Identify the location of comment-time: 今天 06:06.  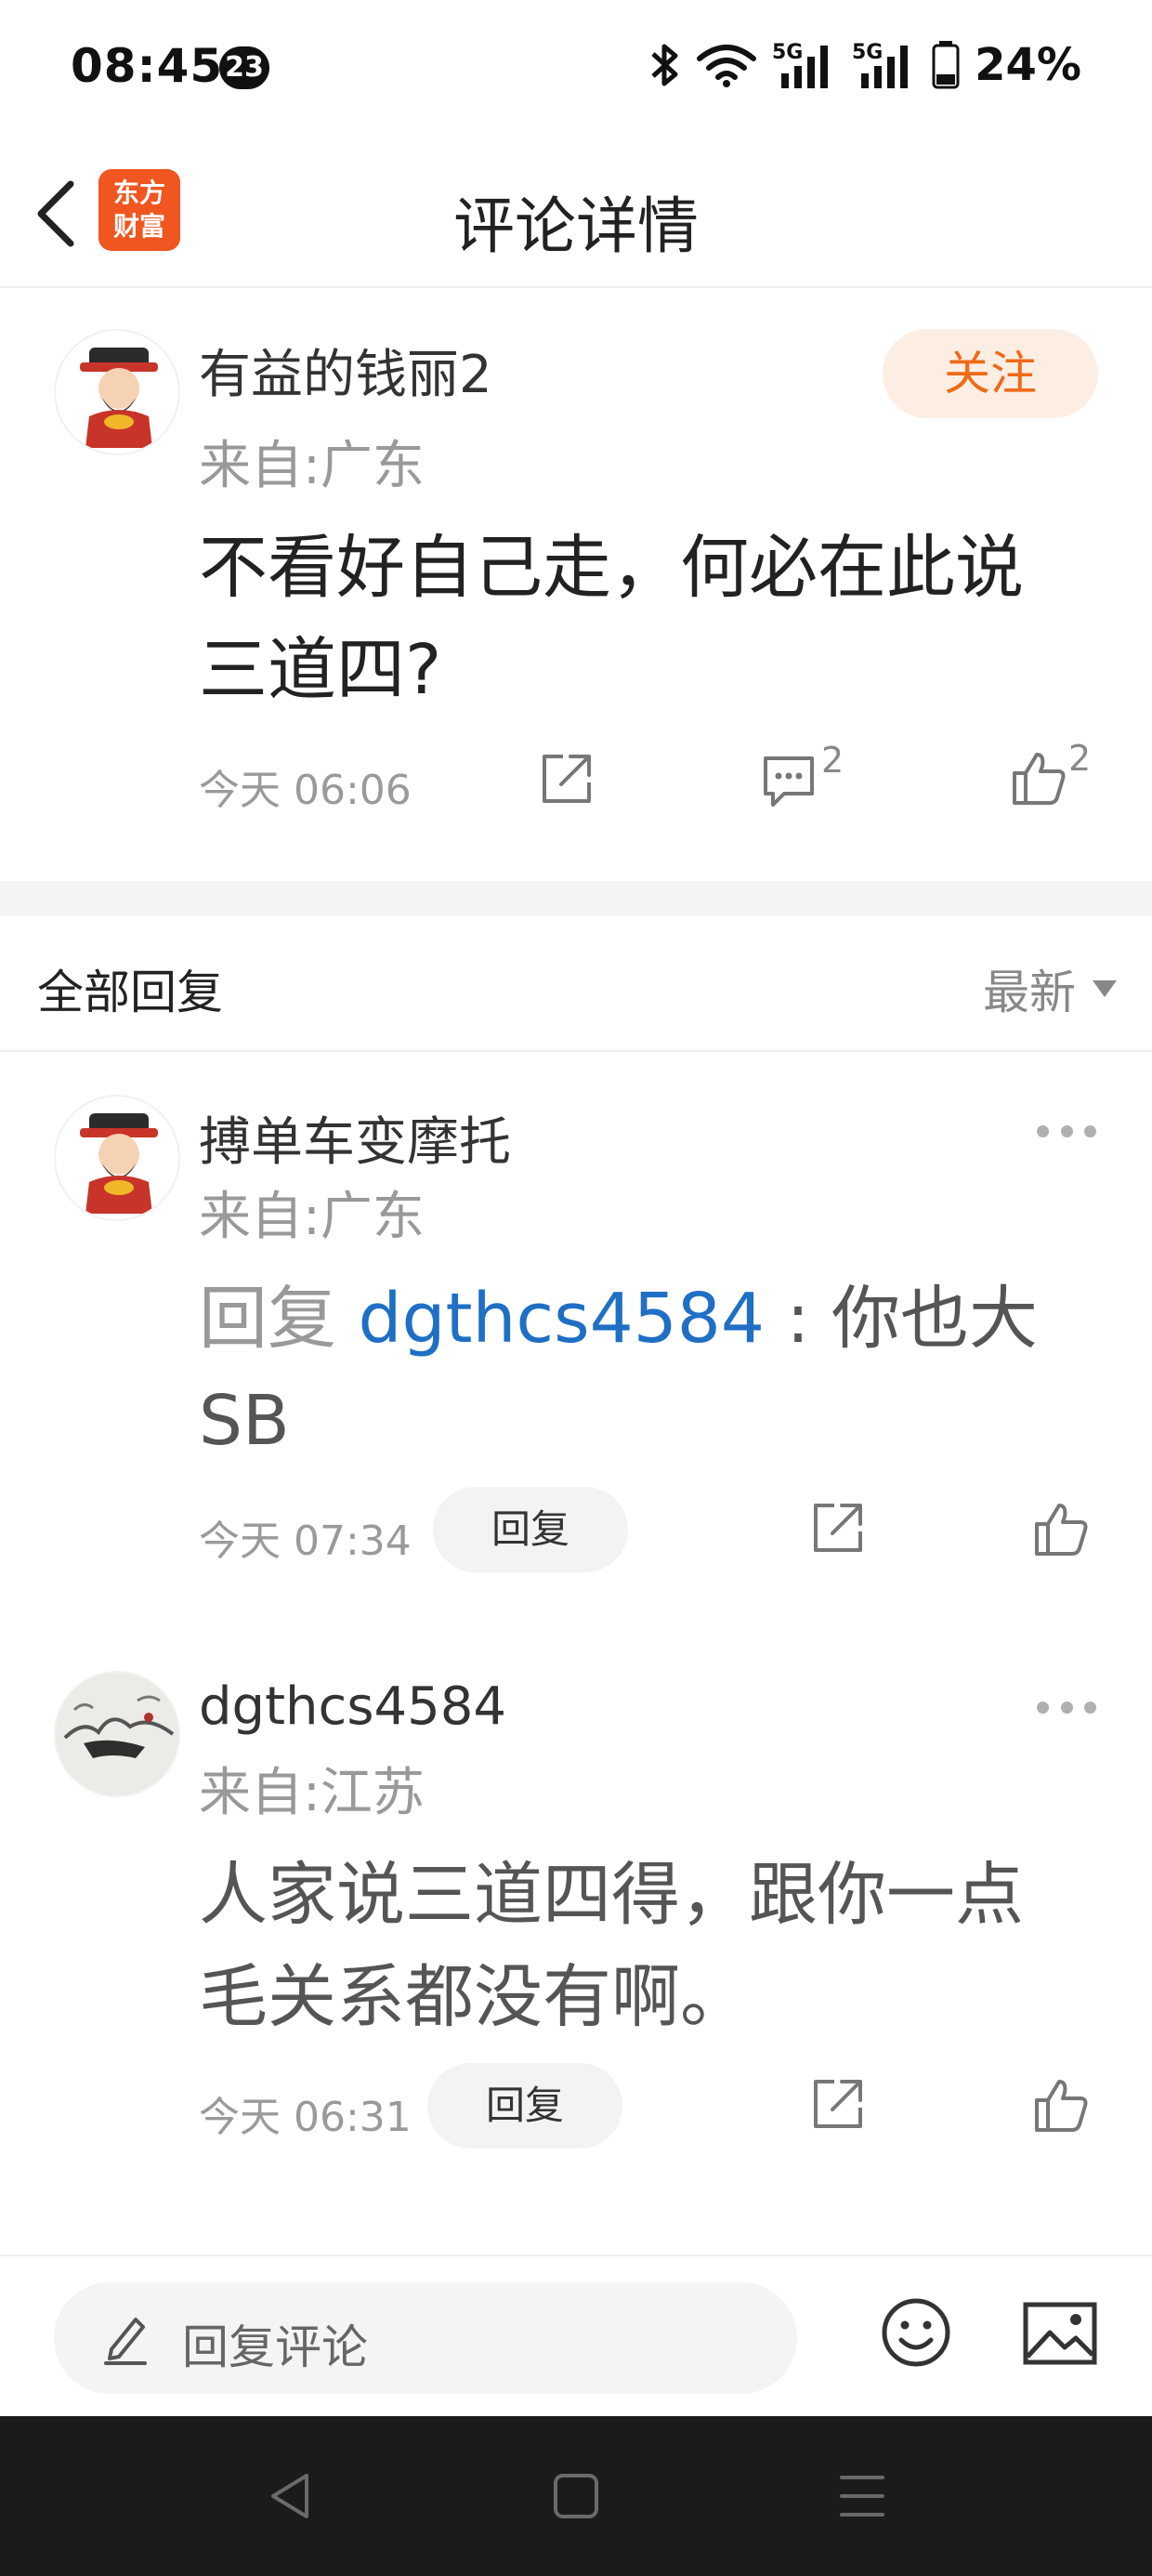
(305, 790).